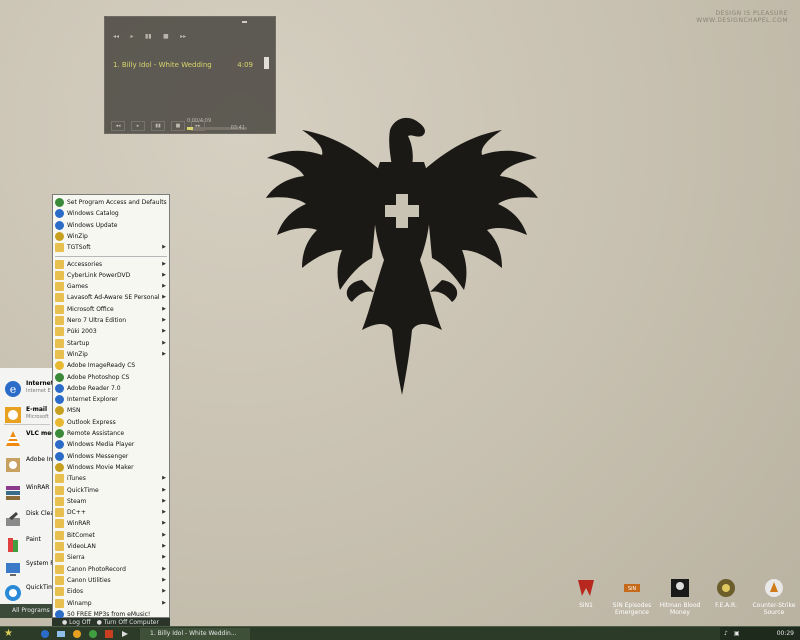  What do you see at coordinates (237, 128) in the screenshot?
I see `time-remaining: 03:41` at bounding box center [237, 128].